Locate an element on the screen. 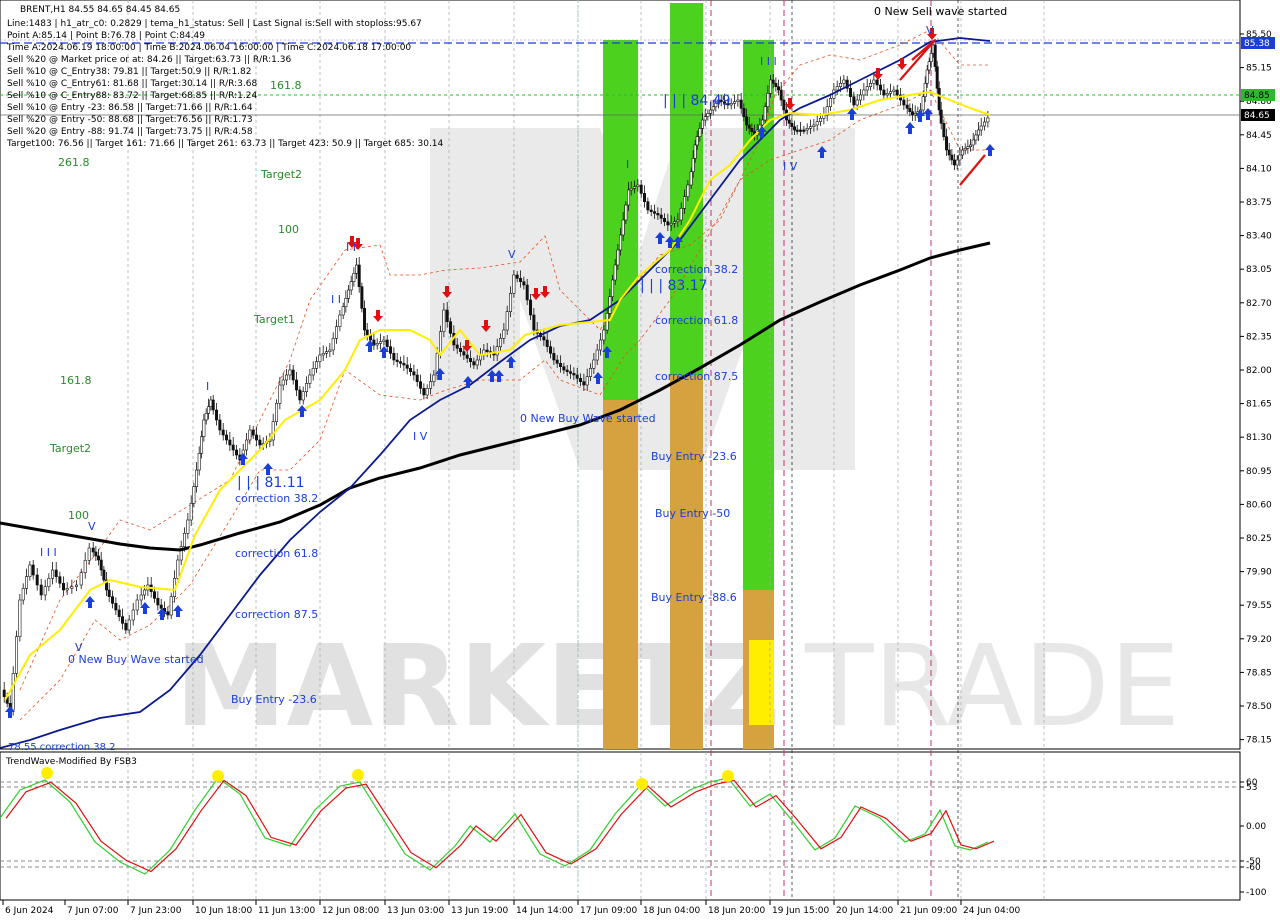 This screenshot has height=924, width=1280. price-tick-label: 83.40 is located at coordinates (1259, 237).